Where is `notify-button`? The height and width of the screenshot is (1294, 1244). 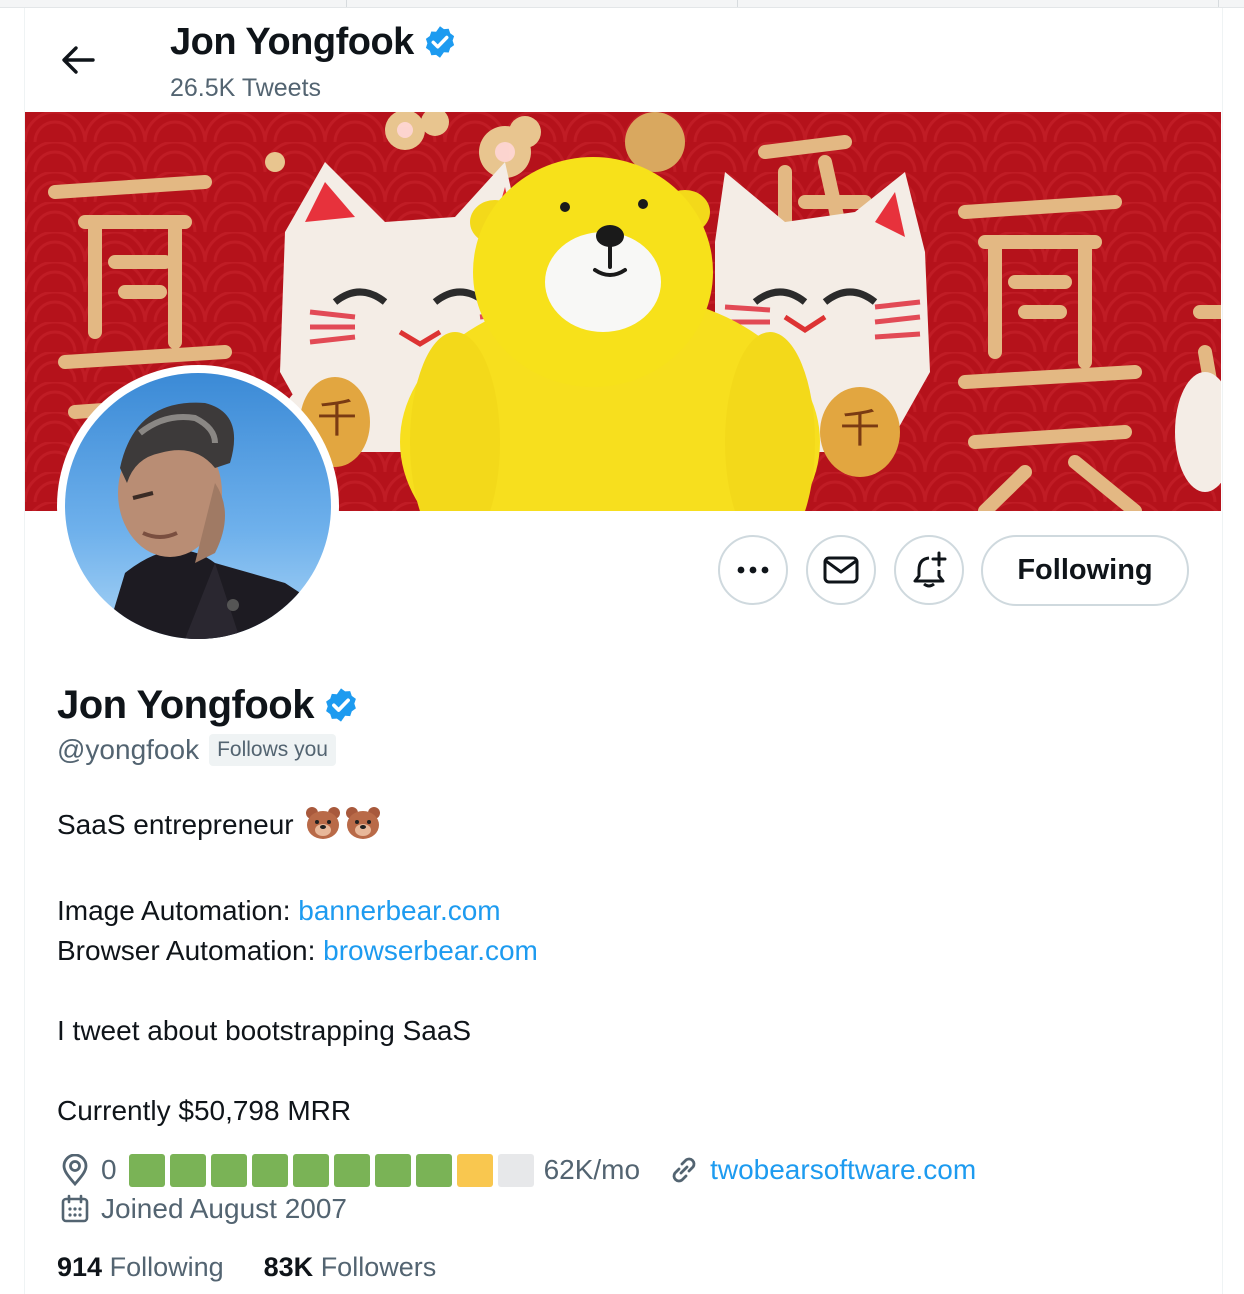 notify-button is located at coordinates (929, 570).